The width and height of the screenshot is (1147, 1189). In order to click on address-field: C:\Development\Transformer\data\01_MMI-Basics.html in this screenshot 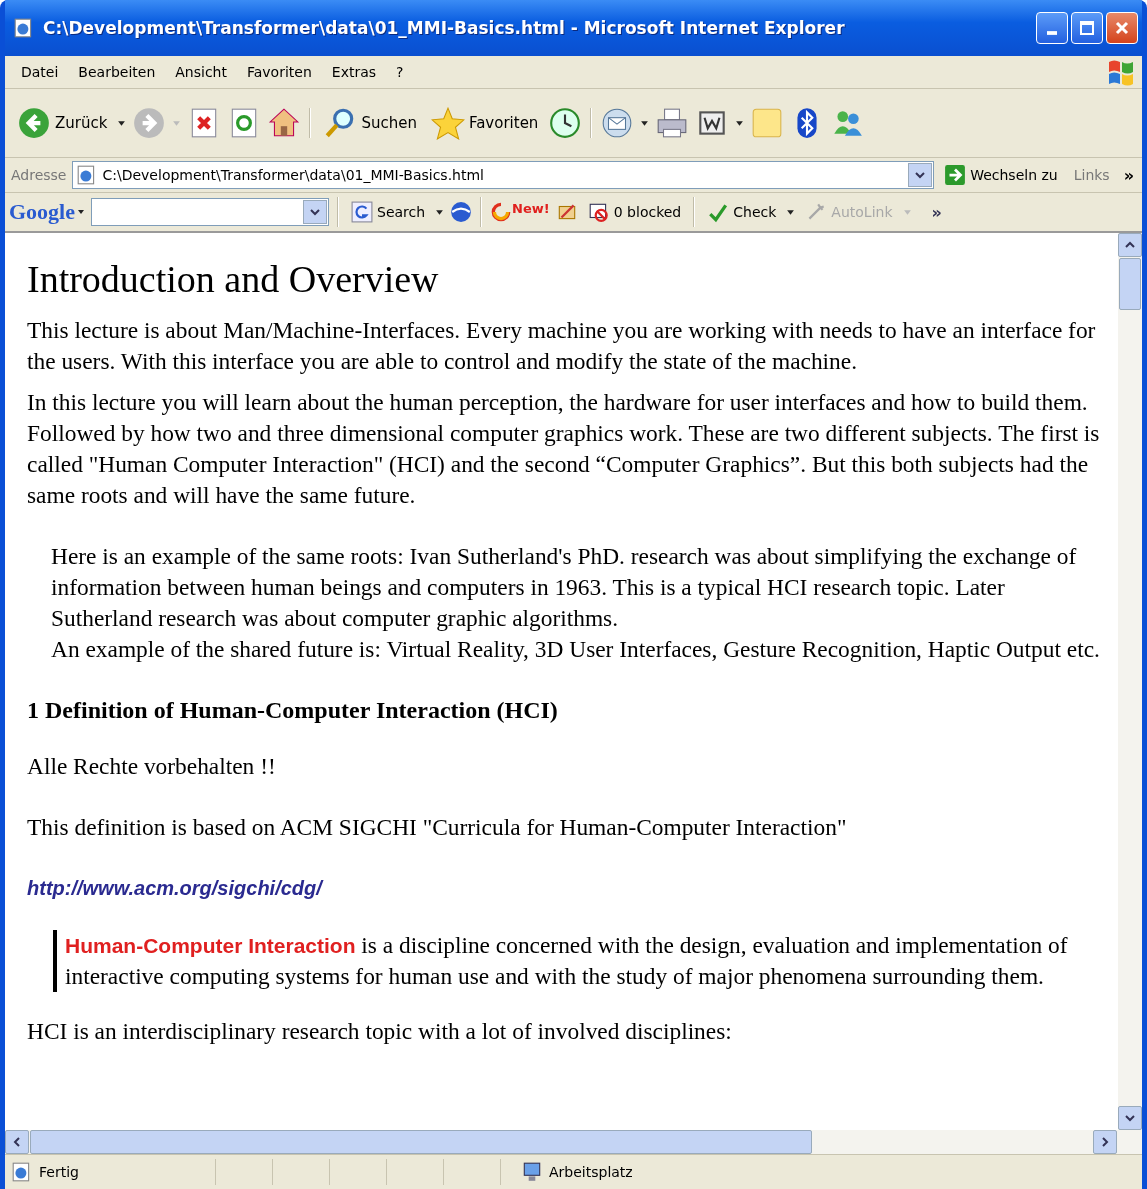, I will do `click(503, 175)`.